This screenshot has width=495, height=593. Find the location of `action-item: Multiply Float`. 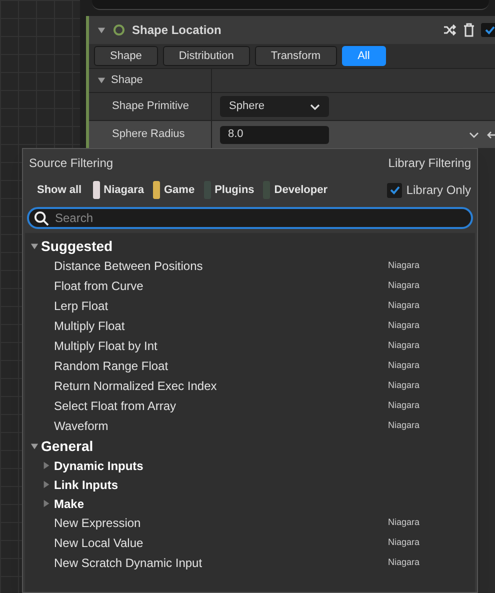

action-item: Multiply Float is located at coordinates (221, 326).